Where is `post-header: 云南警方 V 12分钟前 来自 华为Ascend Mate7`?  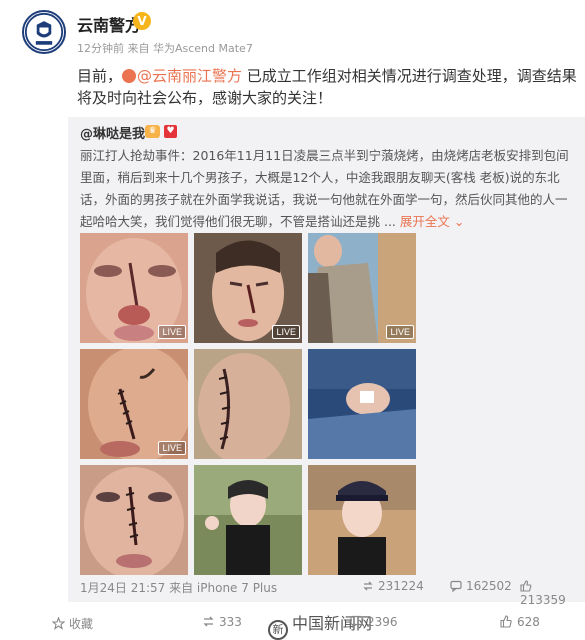
post-header: 云南警方 V 12分钟前 来自 华为Ascend Mate7 is located at coordinates (292, 28).